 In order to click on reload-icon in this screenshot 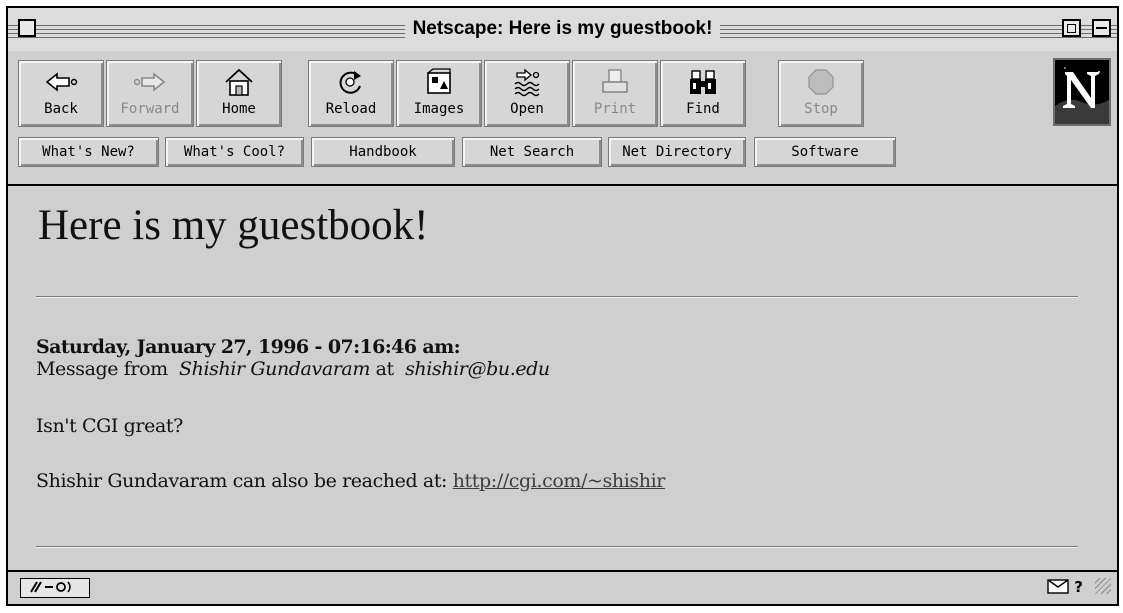, I will do `click(350, 82)`.